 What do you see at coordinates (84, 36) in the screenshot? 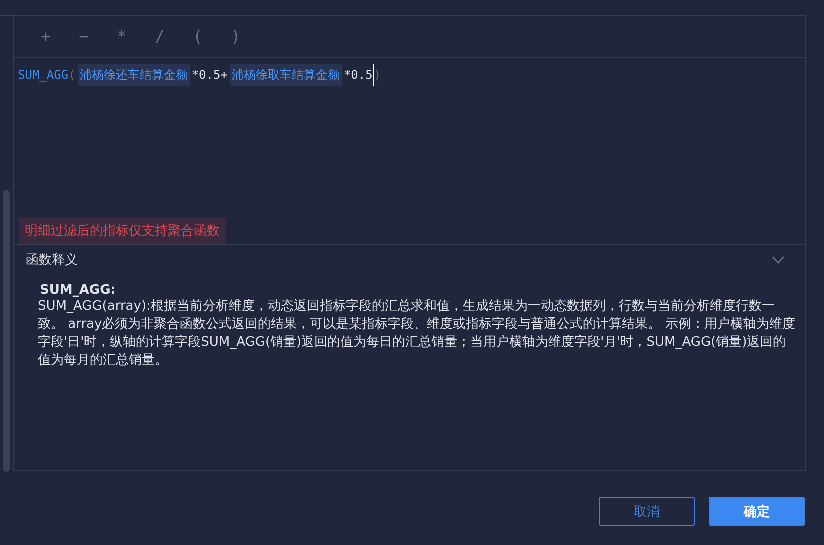
I see `operator-button: −` at bounding box center [84, 36].